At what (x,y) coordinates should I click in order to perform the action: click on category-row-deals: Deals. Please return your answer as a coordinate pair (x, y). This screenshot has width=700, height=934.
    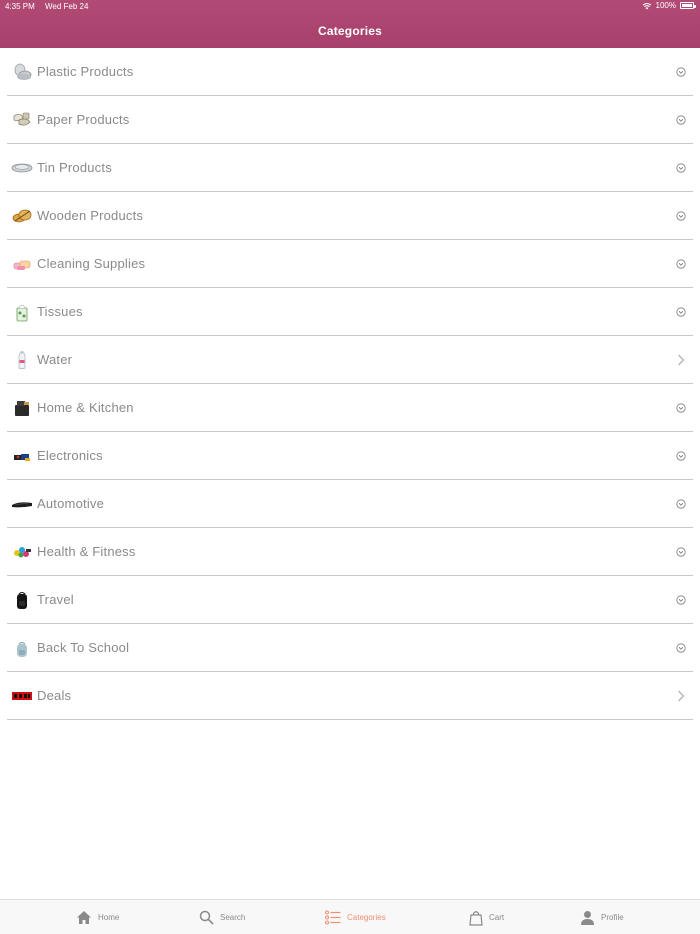
    Looking at the image, I should click on (350, 696).